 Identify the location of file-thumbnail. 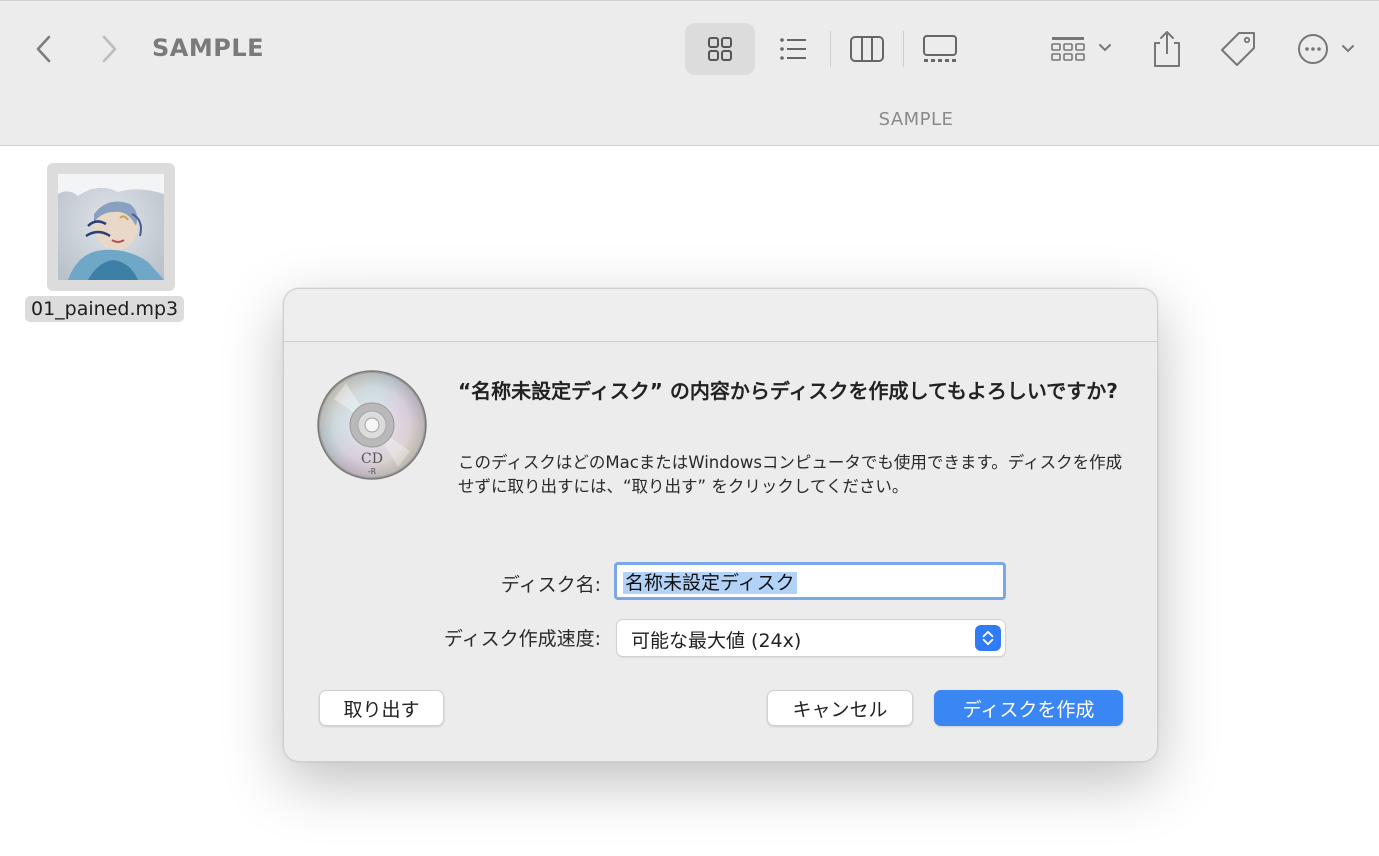
(111, 227).